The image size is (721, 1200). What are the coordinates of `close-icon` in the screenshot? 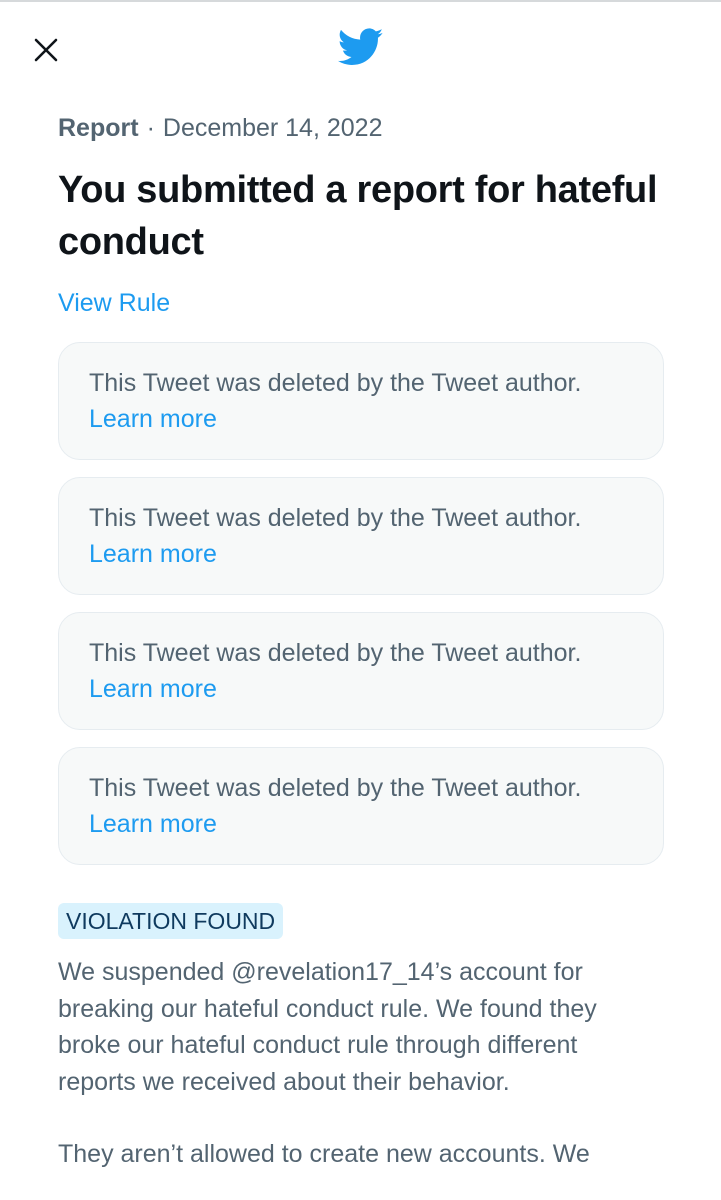 It's located at (46, 50).